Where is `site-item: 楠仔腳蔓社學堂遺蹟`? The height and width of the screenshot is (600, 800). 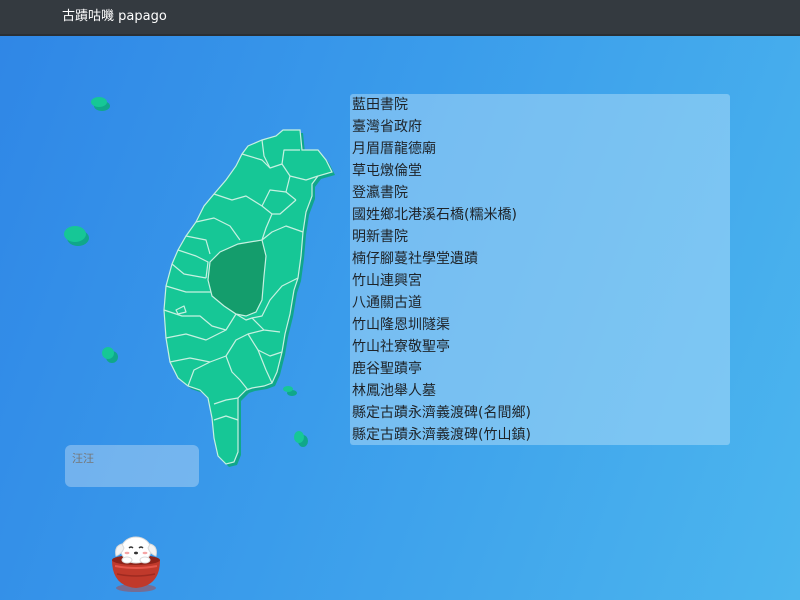 site-item: 楠仔腳蔓社學堂遺蹟 is located at coordinates (540, 259).